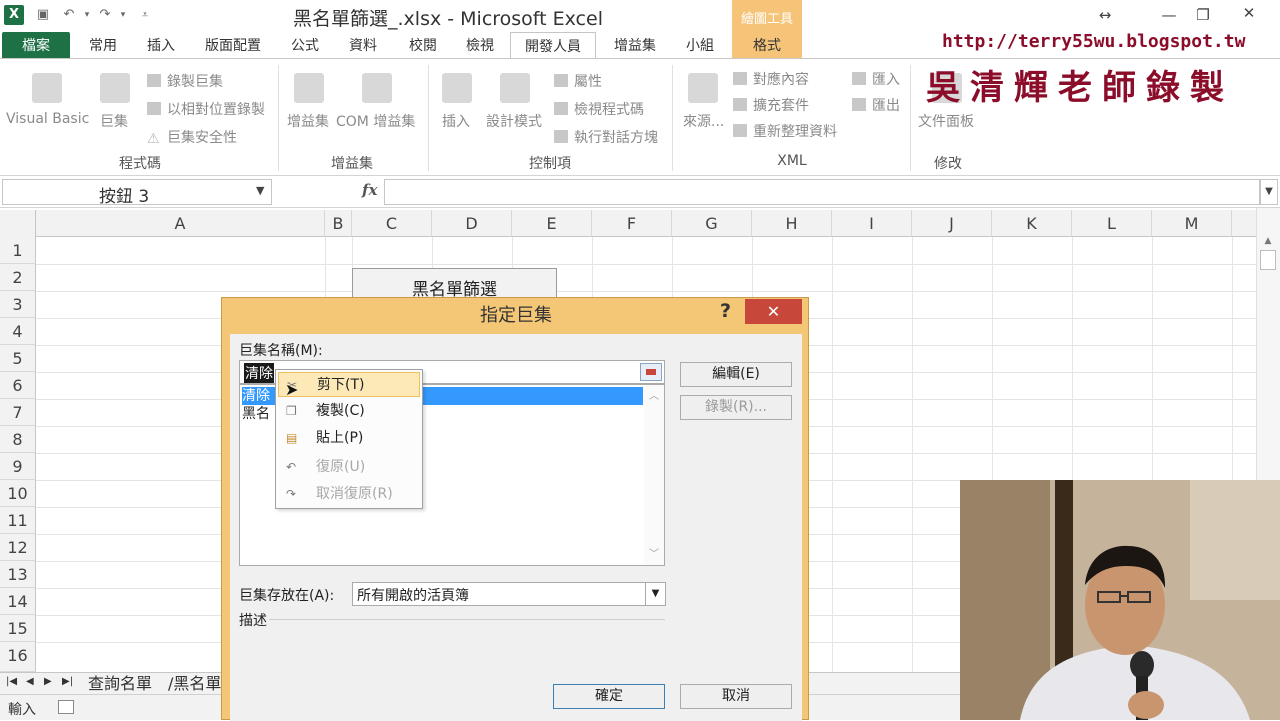 The height and width of the screenshot is (721, 1280). Describe the element at coordinates (349, 494) in the screenshot. I see `menu-item-redo: ↷ 取消復原(R)` at that location.